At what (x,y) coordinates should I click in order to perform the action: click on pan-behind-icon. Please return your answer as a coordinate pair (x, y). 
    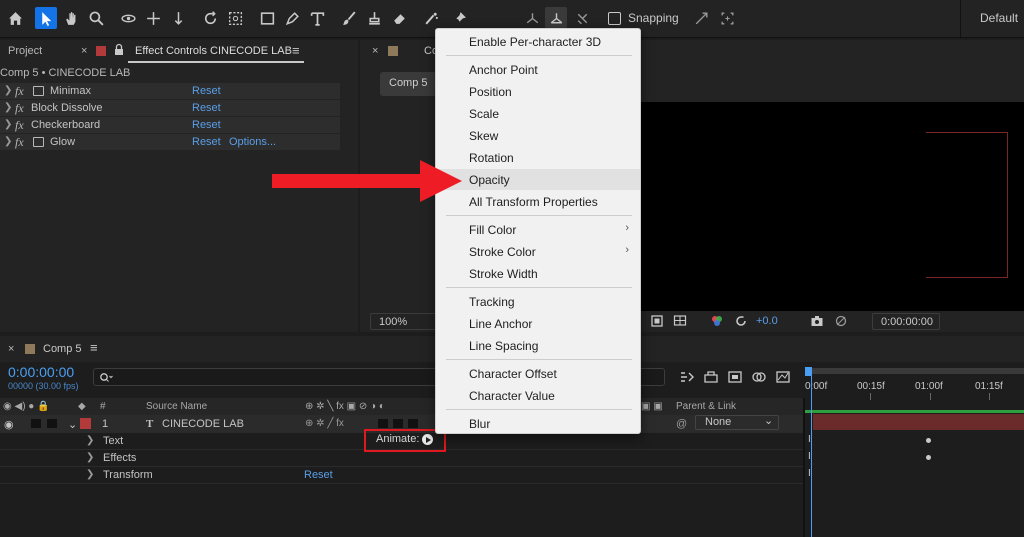
    Looking at the image, I should click on (235, 18).